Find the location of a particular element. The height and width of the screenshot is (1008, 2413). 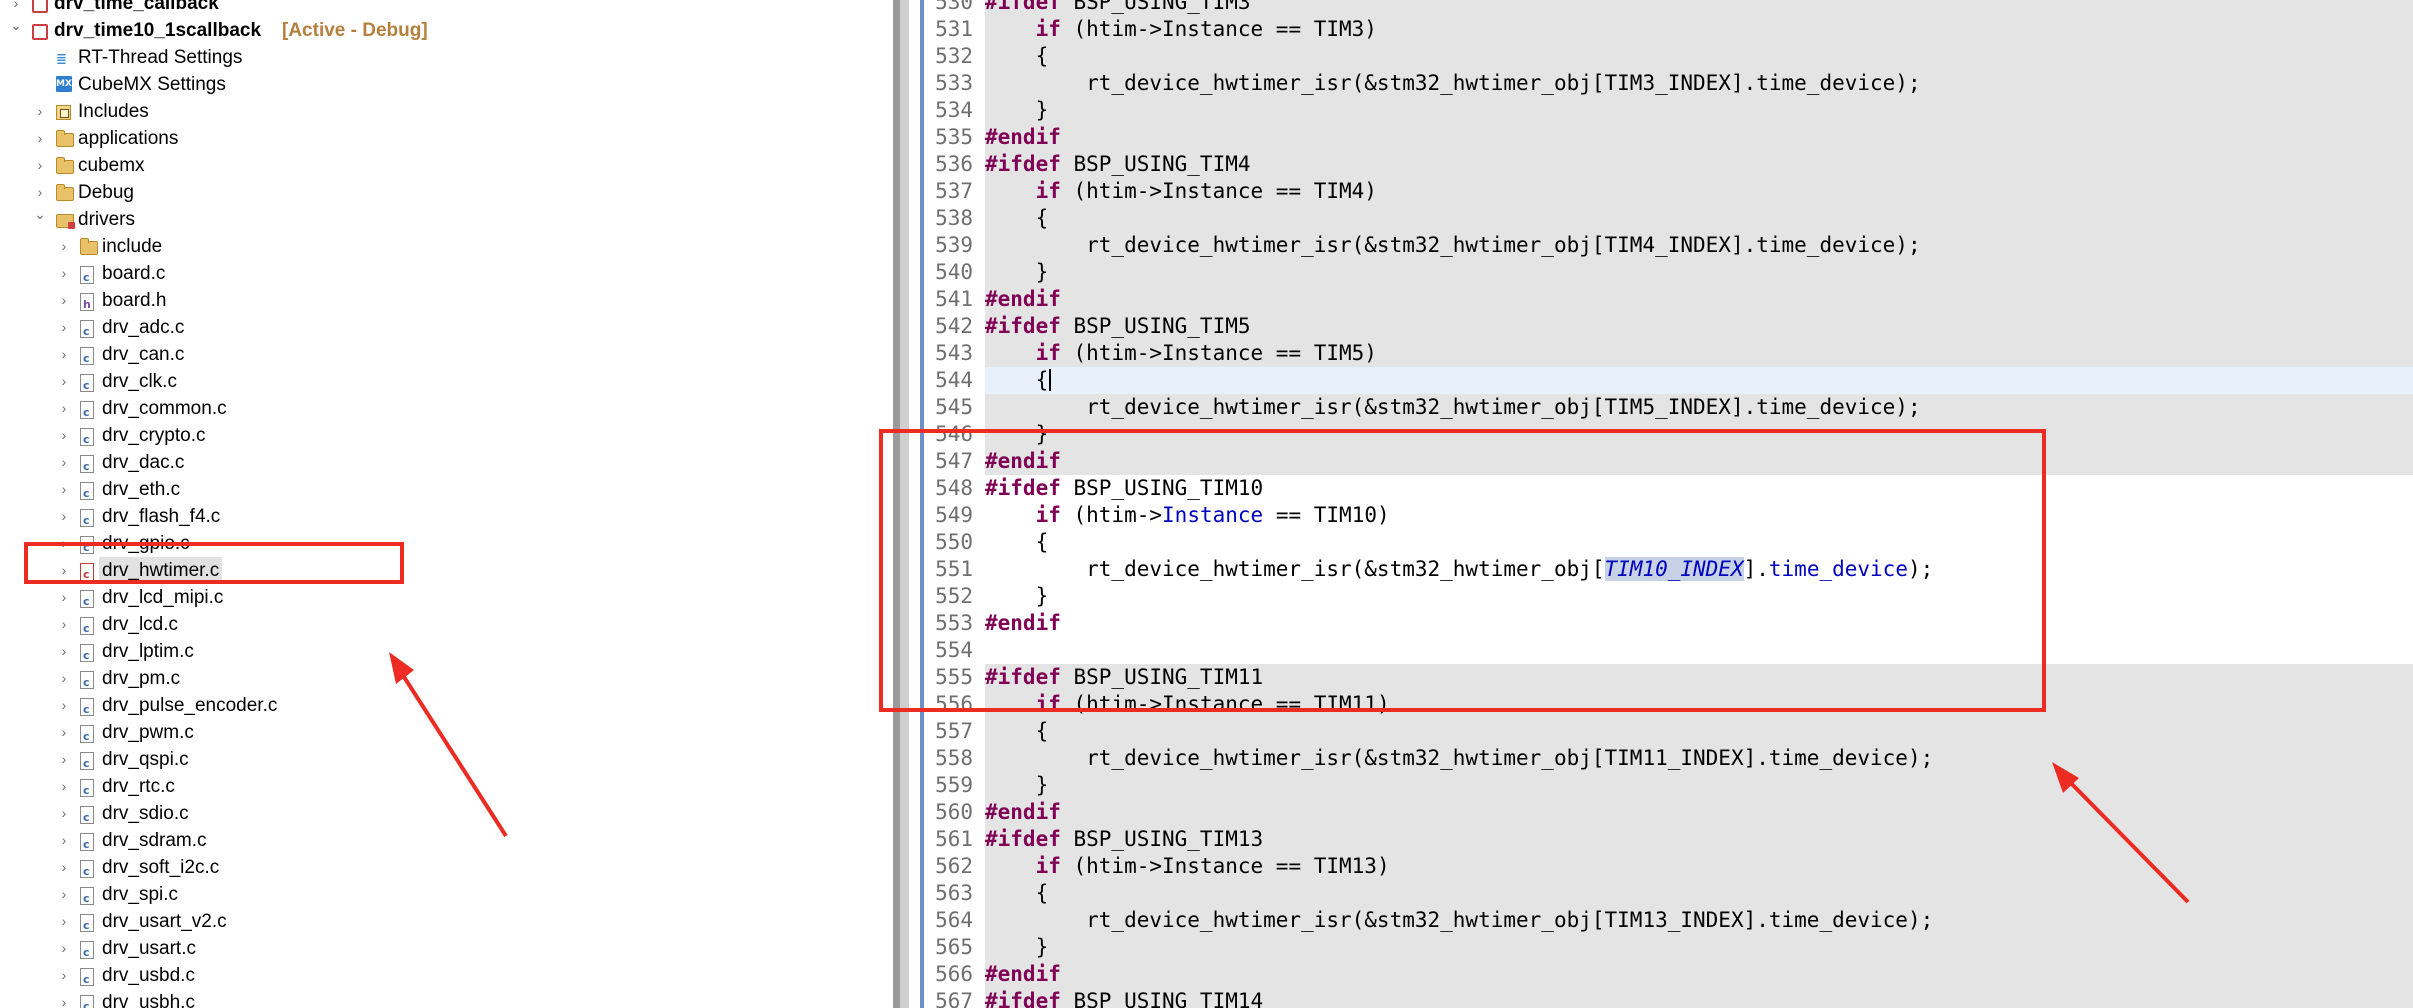

tree-row: › drv_dac.c is located at coordinates (442, 464).